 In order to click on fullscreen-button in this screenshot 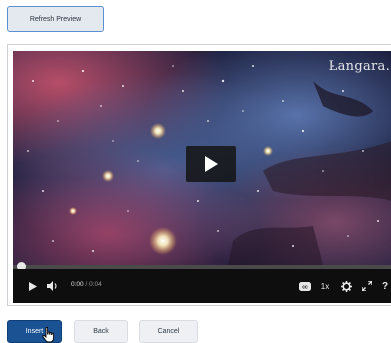, I will do `click(367, 286)`.